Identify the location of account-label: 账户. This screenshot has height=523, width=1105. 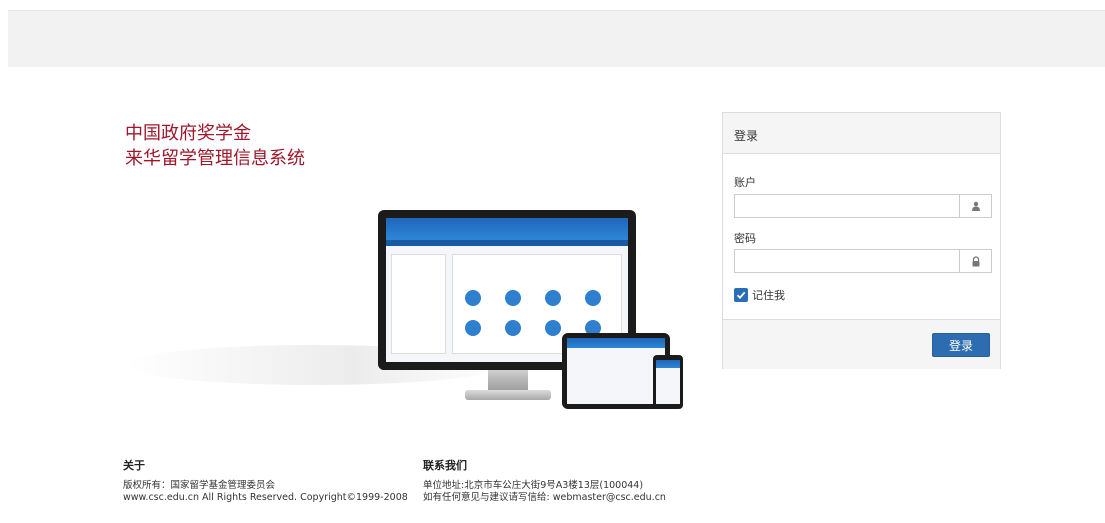
(745, 182).